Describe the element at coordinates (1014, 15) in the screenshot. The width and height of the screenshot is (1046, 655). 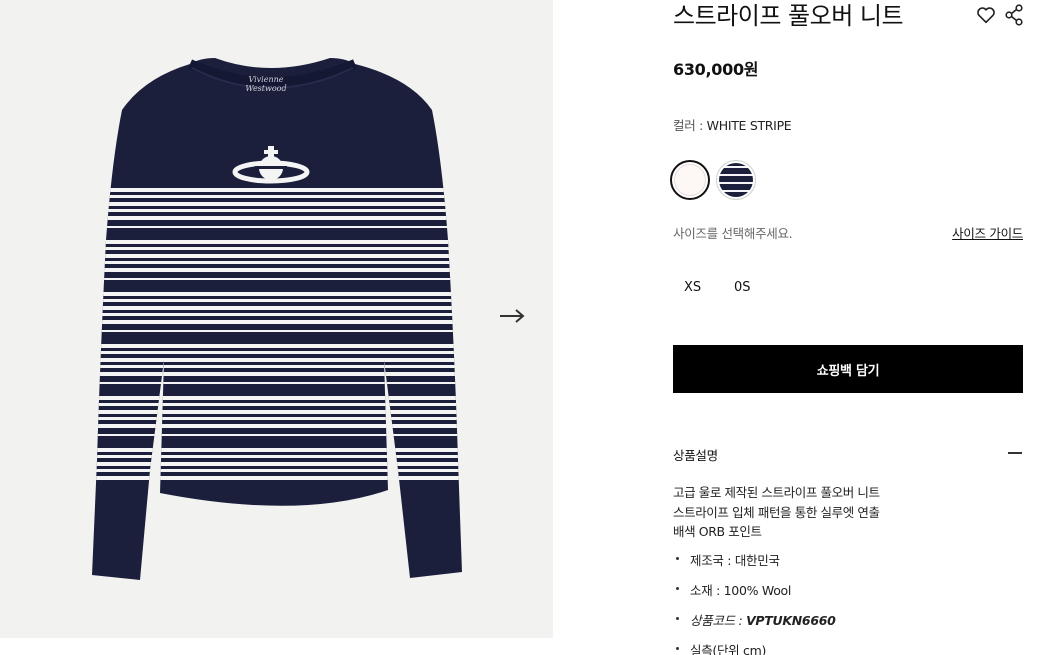
I see `share-icon` at that location.